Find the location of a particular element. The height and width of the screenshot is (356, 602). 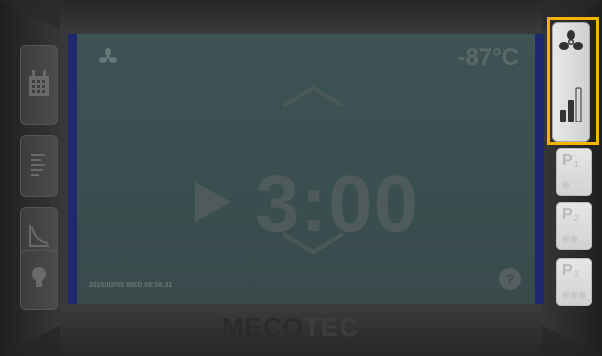

brand-logo: MECOTEC is located at coordinates (290, 327).